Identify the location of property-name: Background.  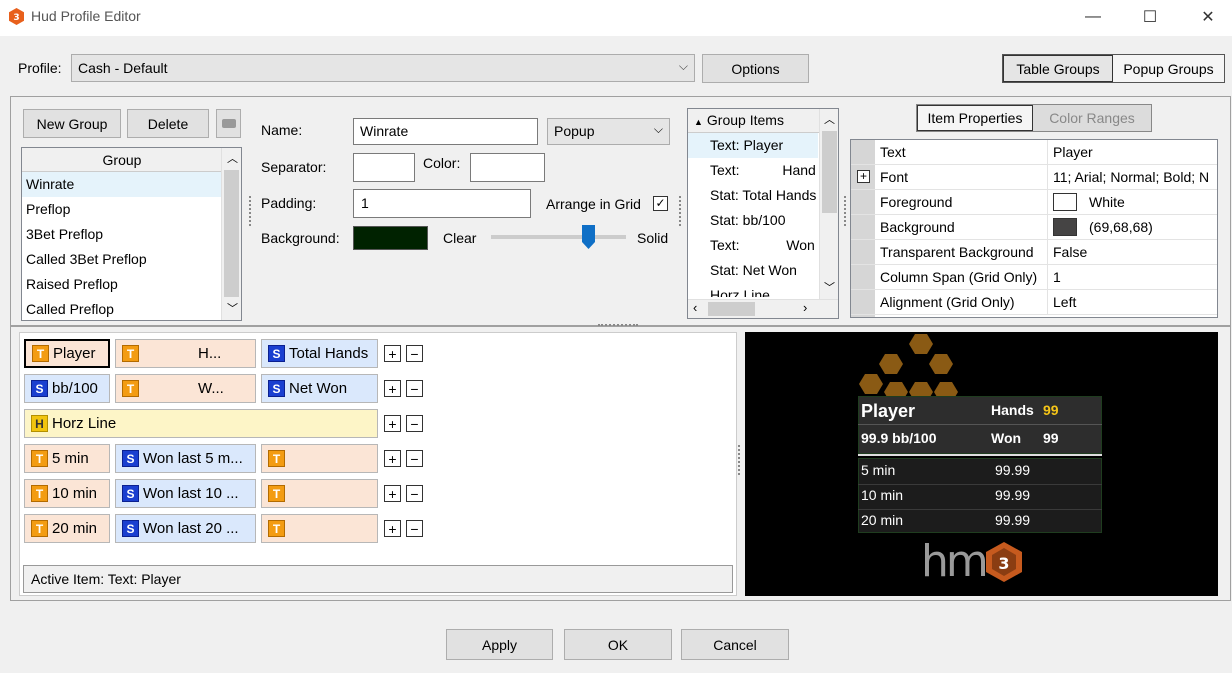
(964, 227).